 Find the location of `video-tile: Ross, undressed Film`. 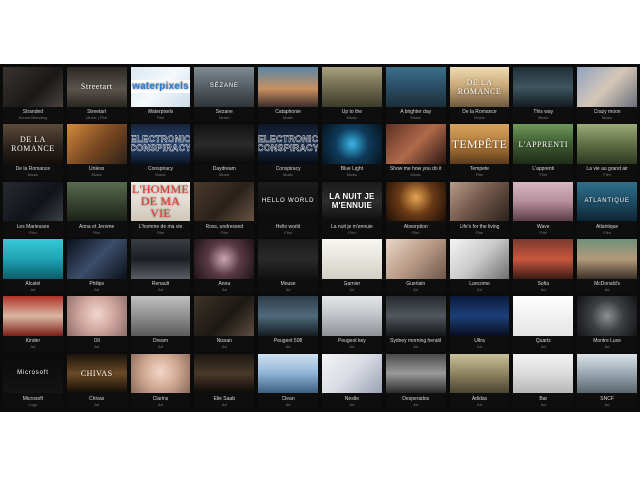

video-tile: Ross, undressed Film is located at coordinates (224, 209).